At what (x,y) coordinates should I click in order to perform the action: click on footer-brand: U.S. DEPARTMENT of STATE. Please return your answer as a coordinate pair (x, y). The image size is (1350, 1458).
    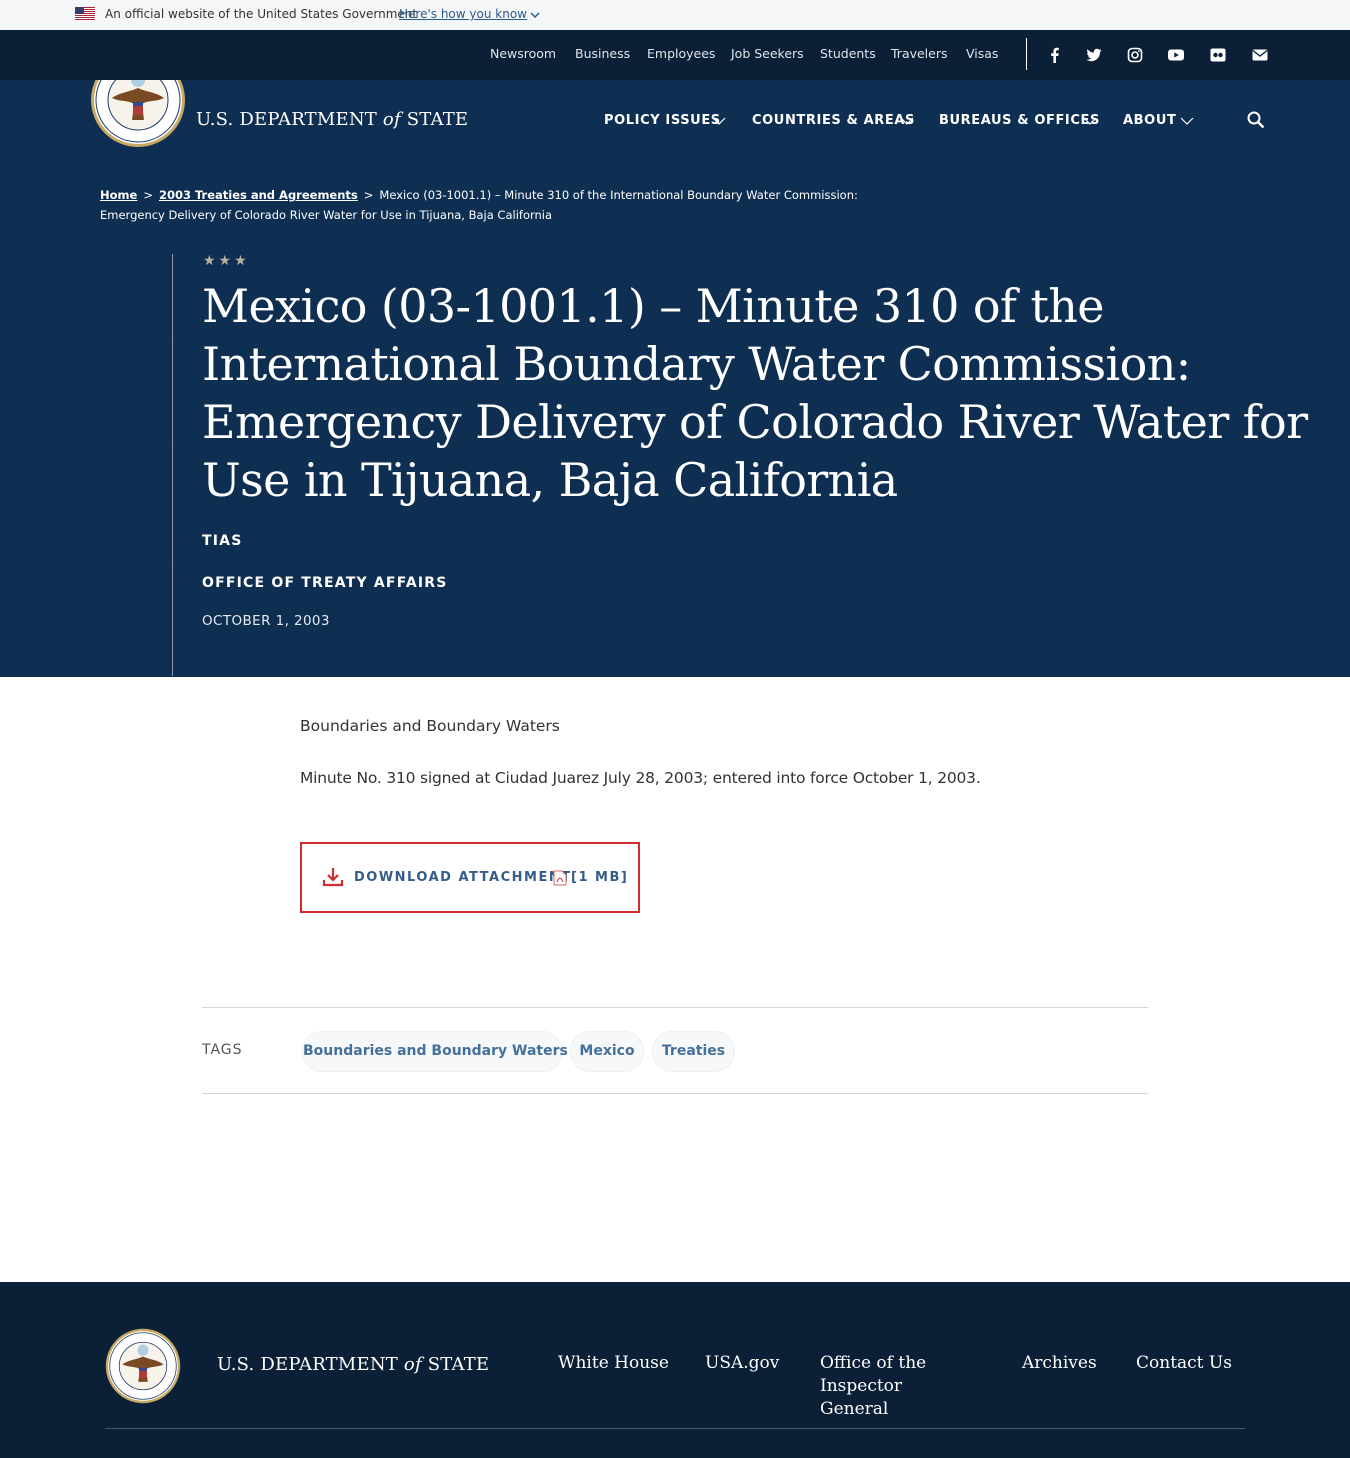
    Looking at the image, I should click on (353, 1364).